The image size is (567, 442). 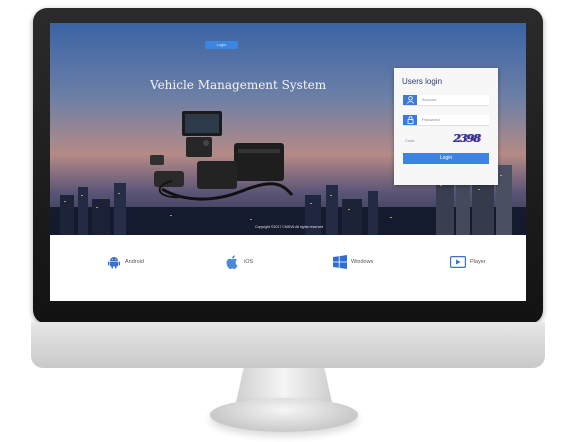 What do you see at coordinates (288, 345) in the screenshot?
I see `monitor-chin` at bounding box center [288, 345].